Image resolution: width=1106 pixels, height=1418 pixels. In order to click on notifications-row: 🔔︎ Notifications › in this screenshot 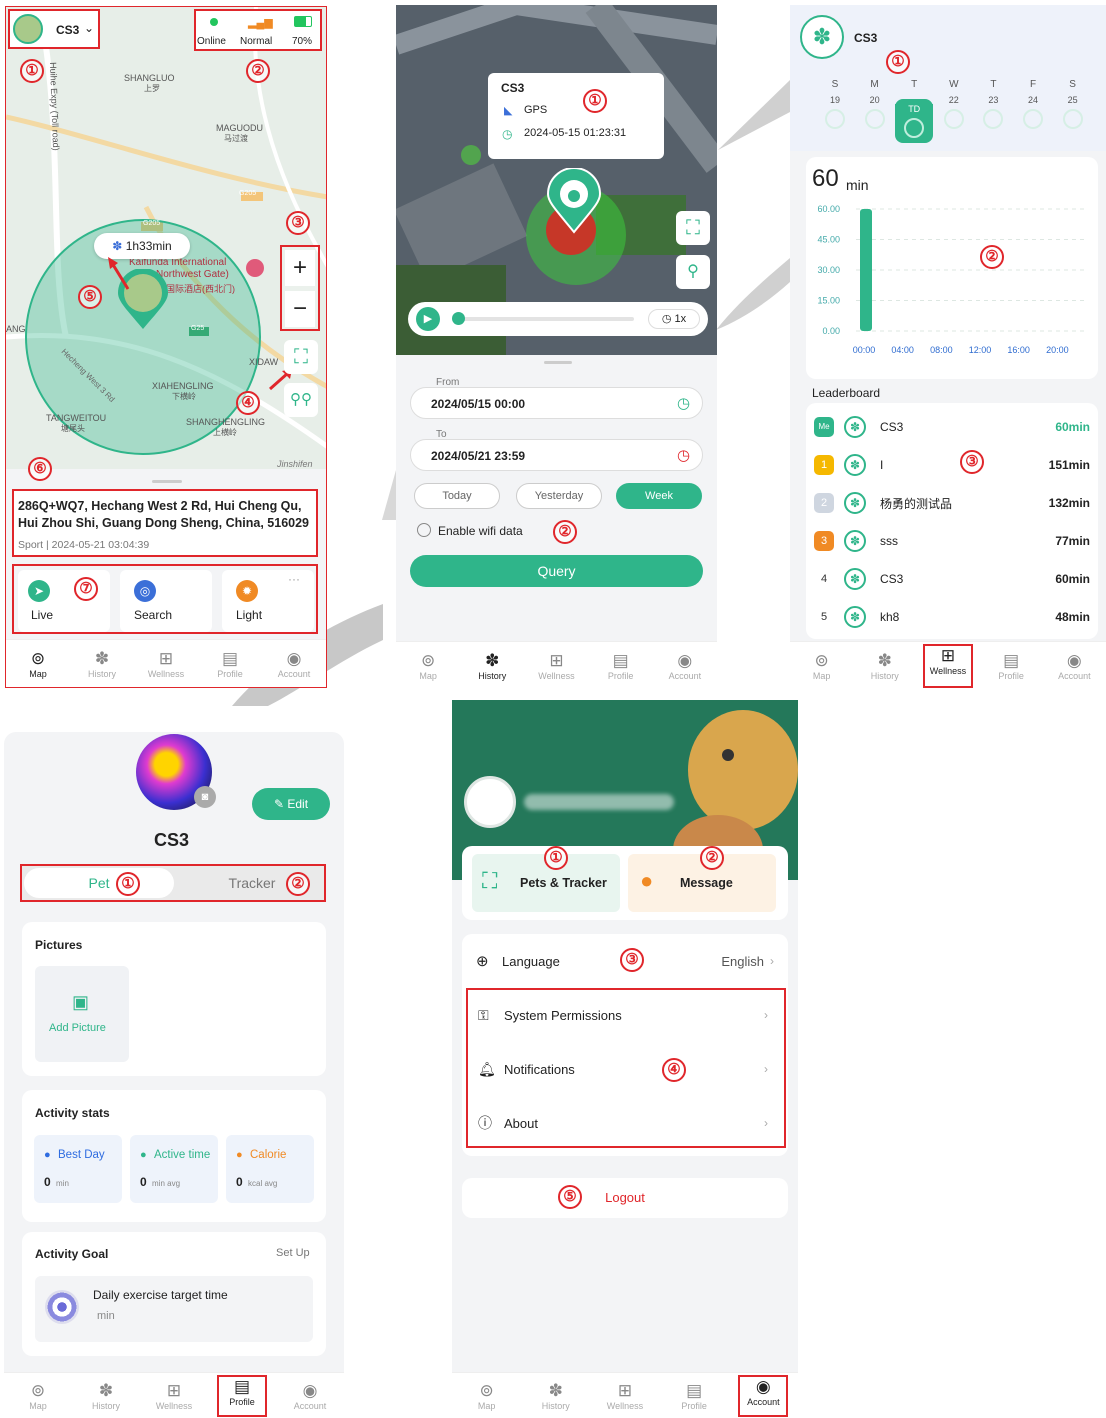, I will do `click(623, 1069)`.